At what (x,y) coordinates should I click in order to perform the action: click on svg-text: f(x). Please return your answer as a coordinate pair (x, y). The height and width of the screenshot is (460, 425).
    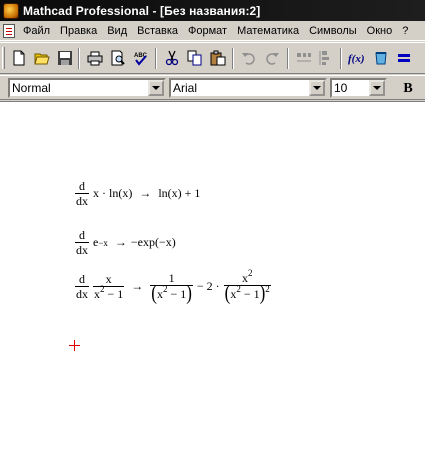
    Looking at the image, I should click on (356, 59).